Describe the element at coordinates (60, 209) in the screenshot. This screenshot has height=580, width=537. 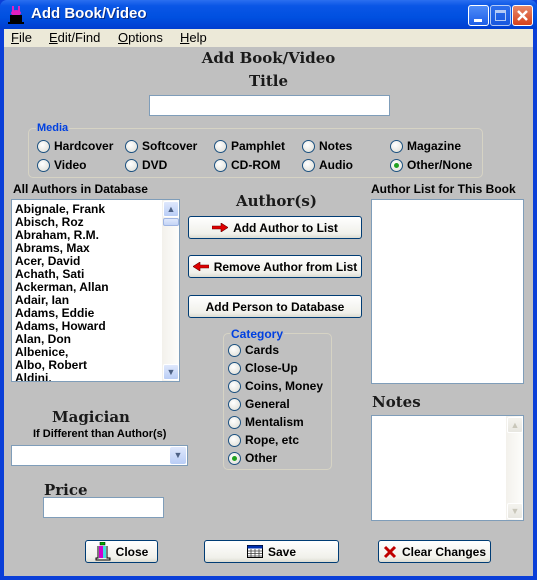
I see `list-item: Abignale, Frank` at that location.